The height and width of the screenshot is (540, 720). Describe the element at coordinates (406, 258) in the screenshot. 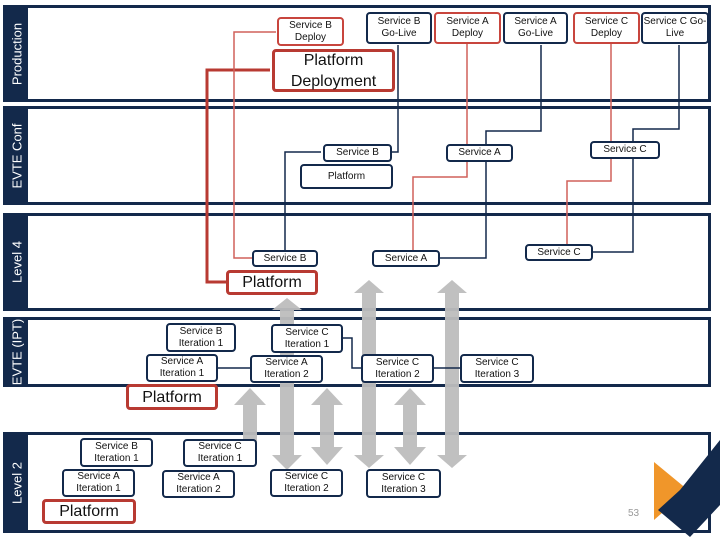

I see `level4-service-a: Service A` at that location.